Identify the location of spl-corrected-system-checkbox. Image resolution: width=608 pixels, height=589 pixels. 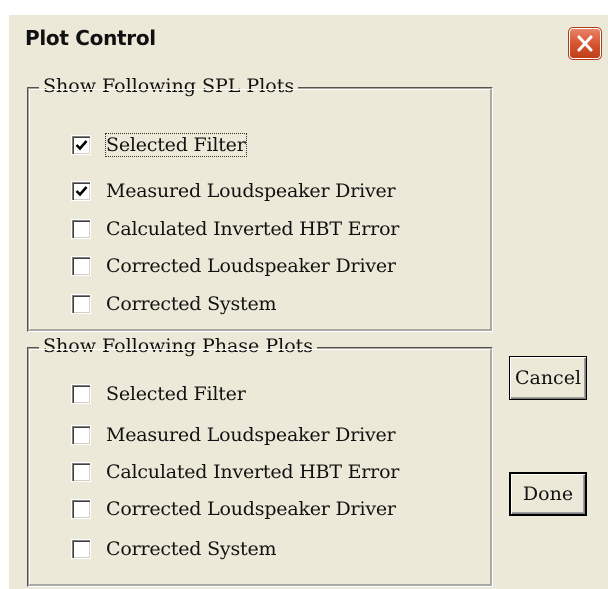
(81, 304).